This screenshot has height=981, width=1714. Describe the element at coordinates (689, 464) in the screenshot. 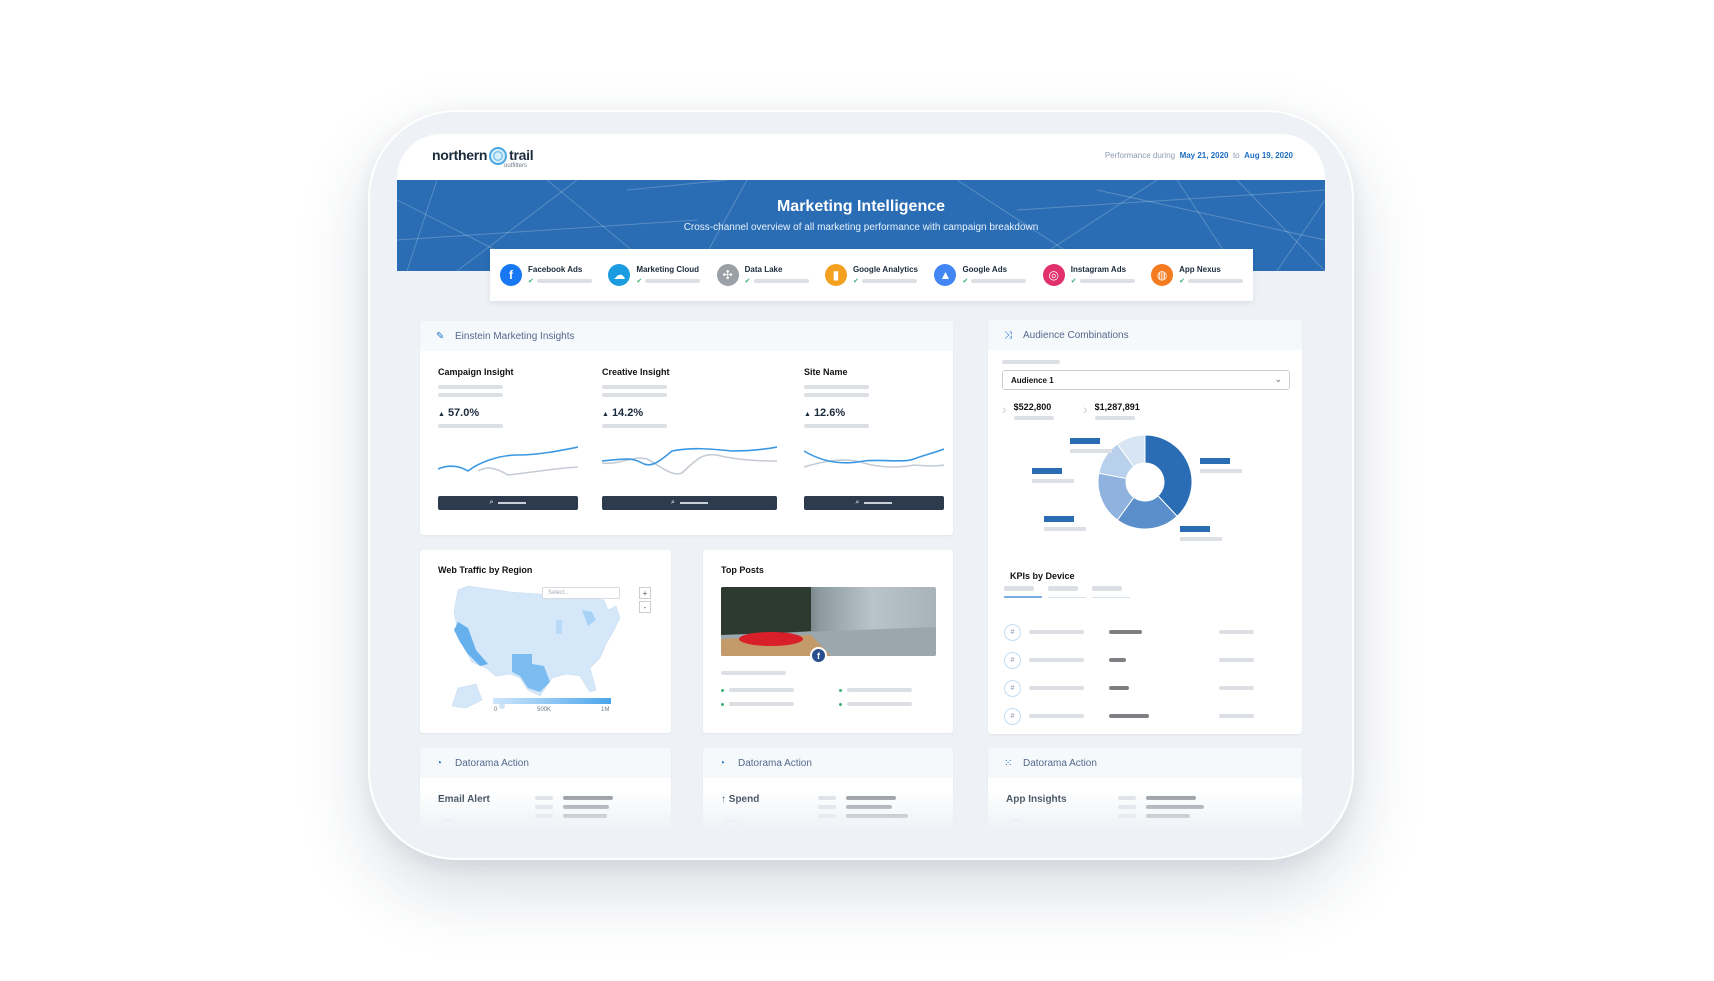

I see `sparkline-baseline` at that location.